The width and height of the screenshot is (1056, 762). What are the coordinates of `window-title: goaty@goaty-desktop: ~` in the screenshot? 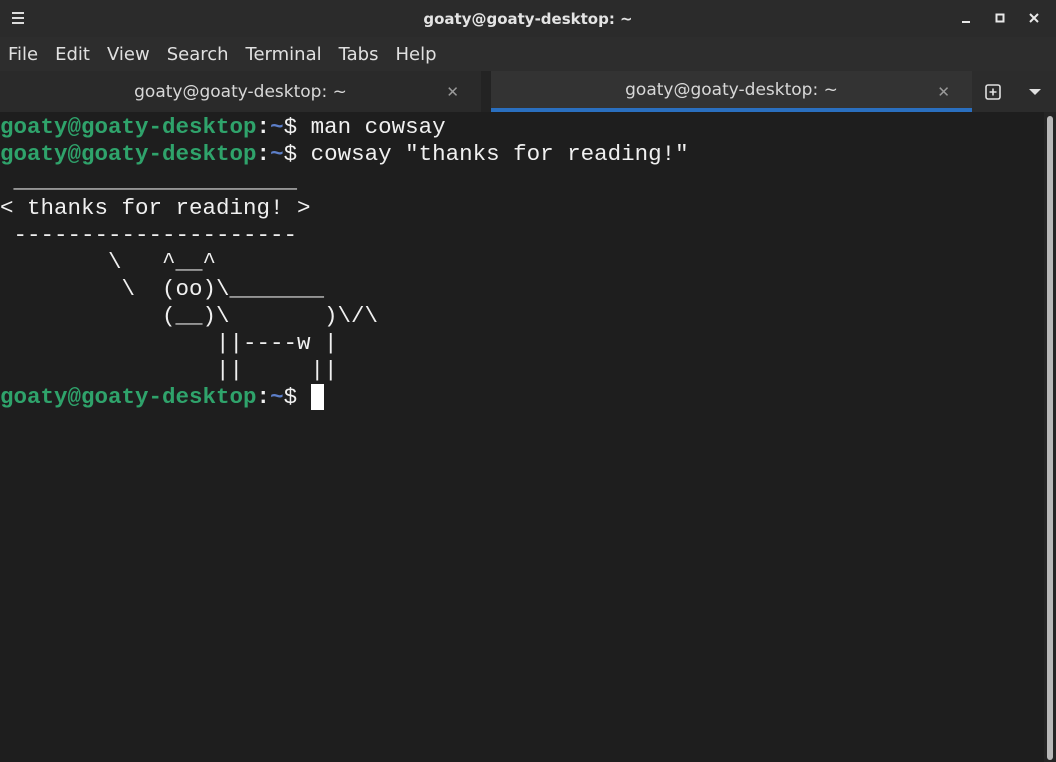 It's located at (528, 18).